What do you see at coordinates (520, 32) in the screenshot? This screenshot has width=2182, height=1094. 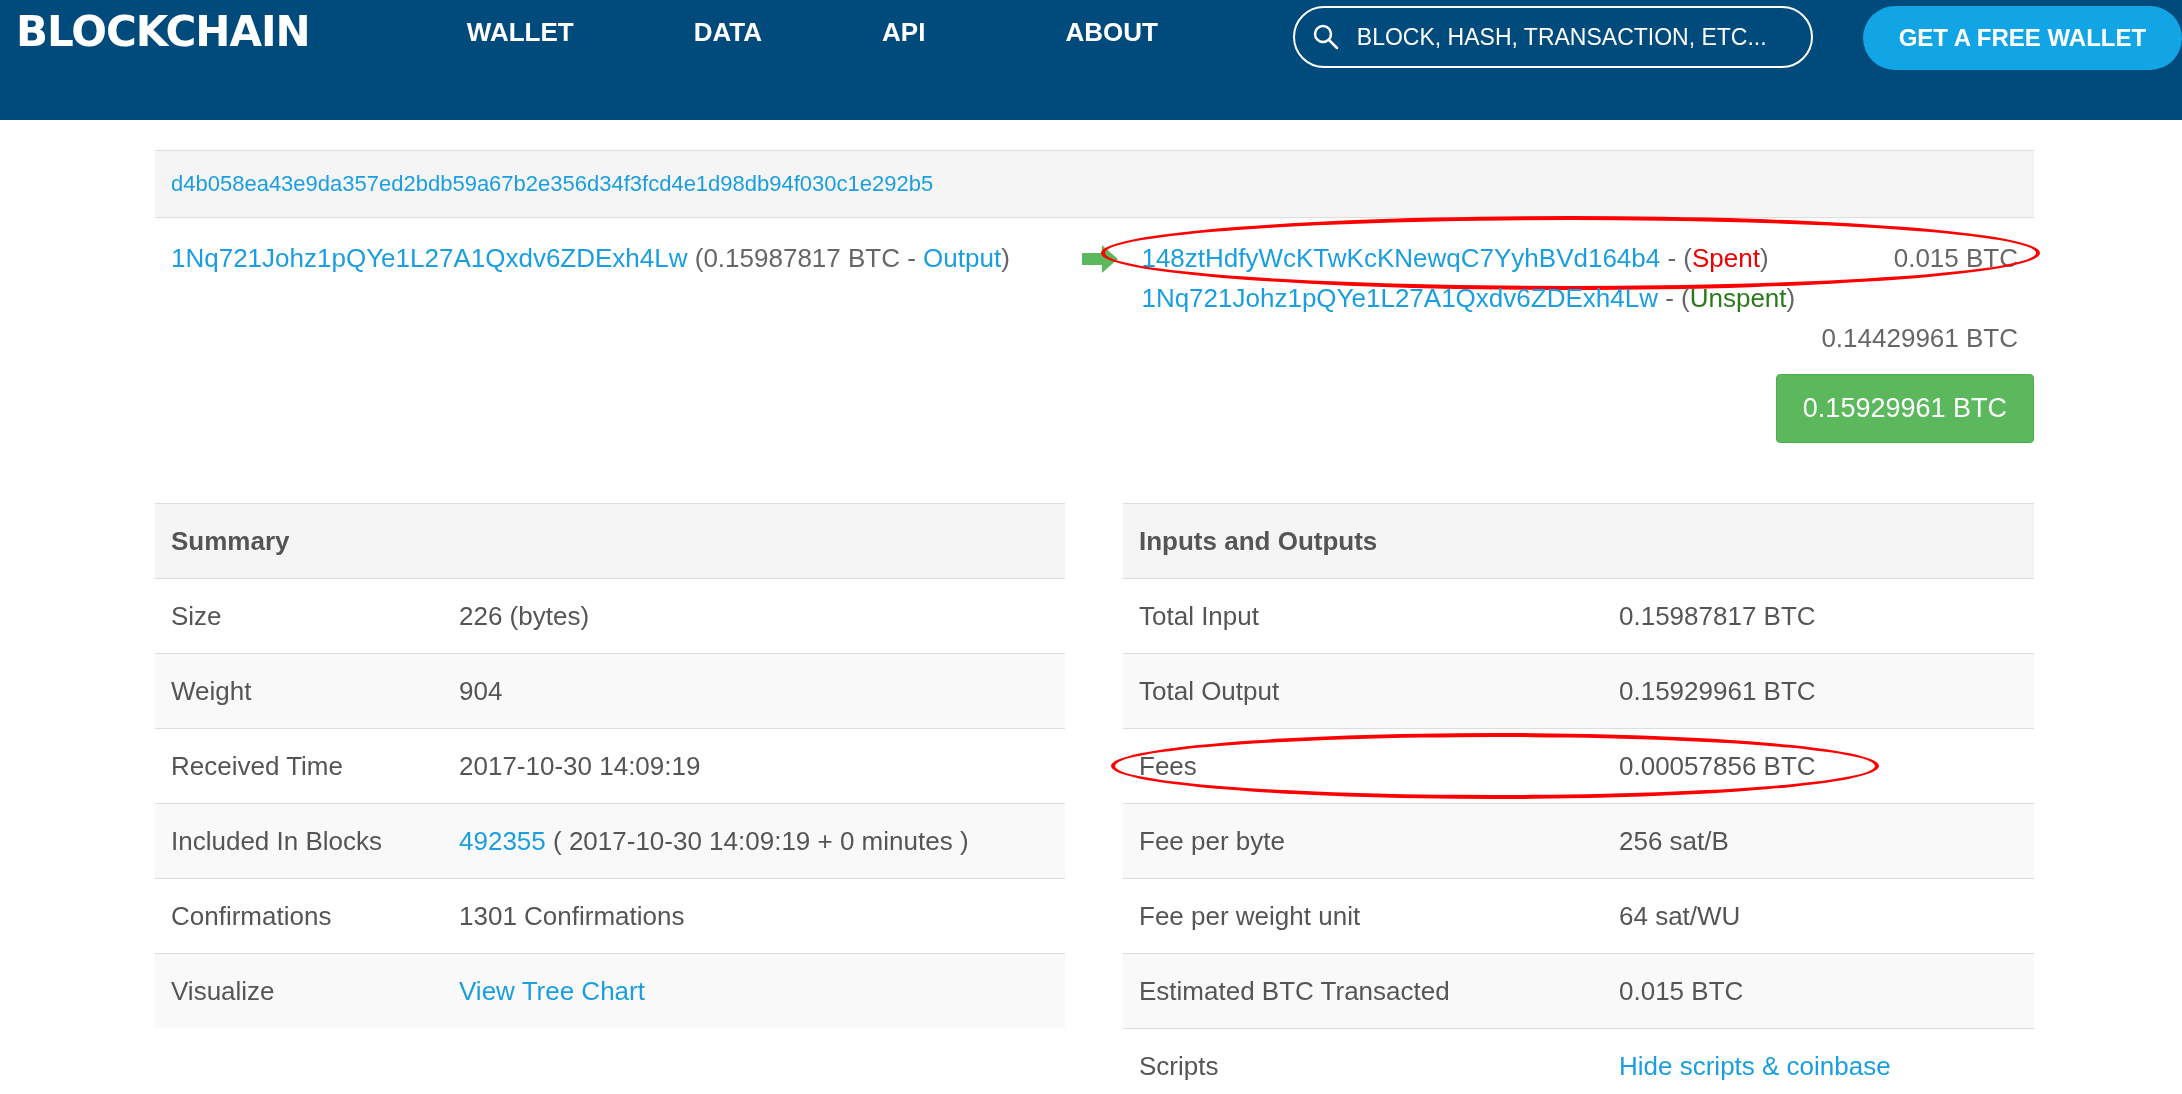 I see `nav-link: WALLET` at bounding box center [520, 32].